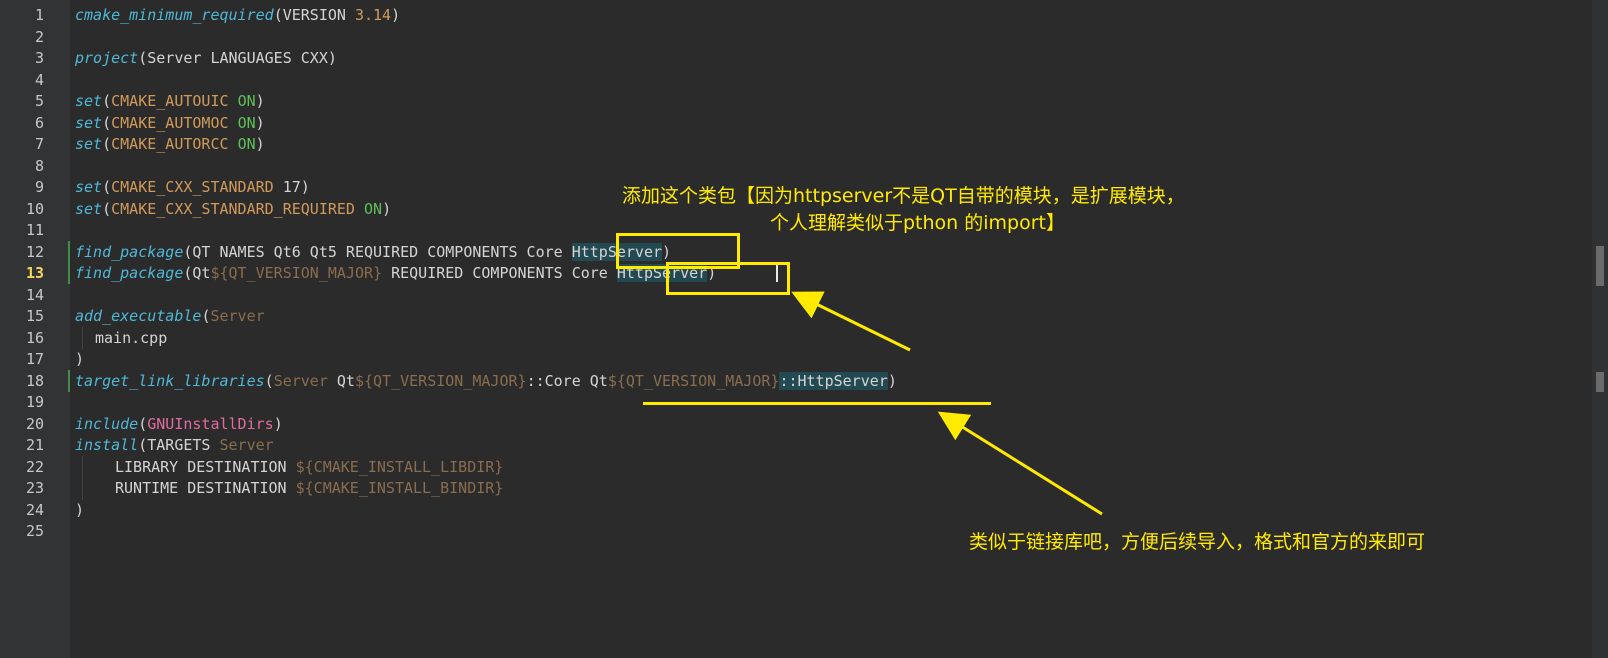 The width and height of the screenshot is (1608, 658). Describe the element at coordinates (917, 223) in the screenshot. I see `annotation-text-top-2: 个人理解类似于pthon 的import】` at that location.